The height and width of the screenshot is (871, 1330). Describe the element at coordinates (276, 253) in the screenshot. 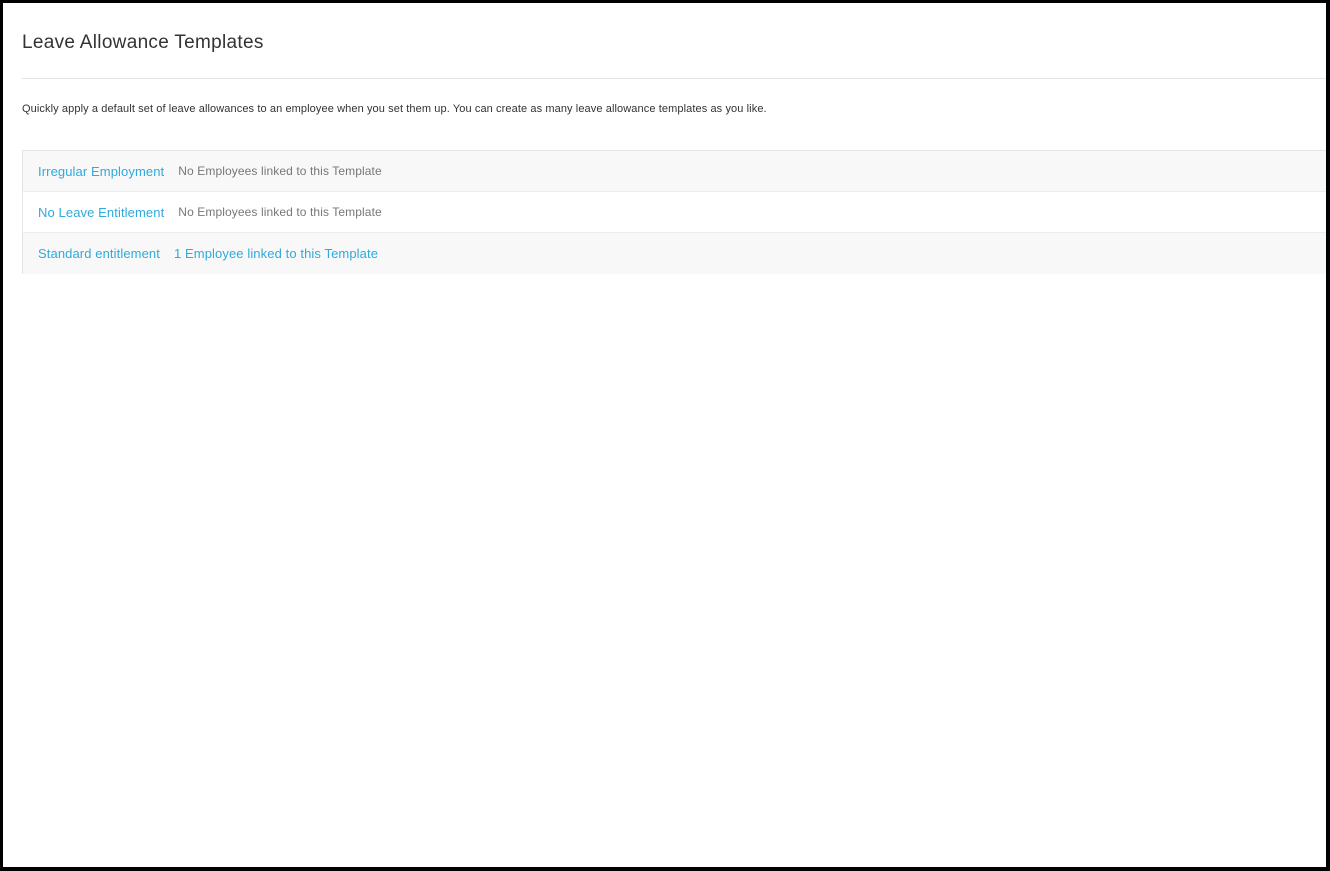

I see `linked-employees-link: 1 Employee linked to this Template` at that location.